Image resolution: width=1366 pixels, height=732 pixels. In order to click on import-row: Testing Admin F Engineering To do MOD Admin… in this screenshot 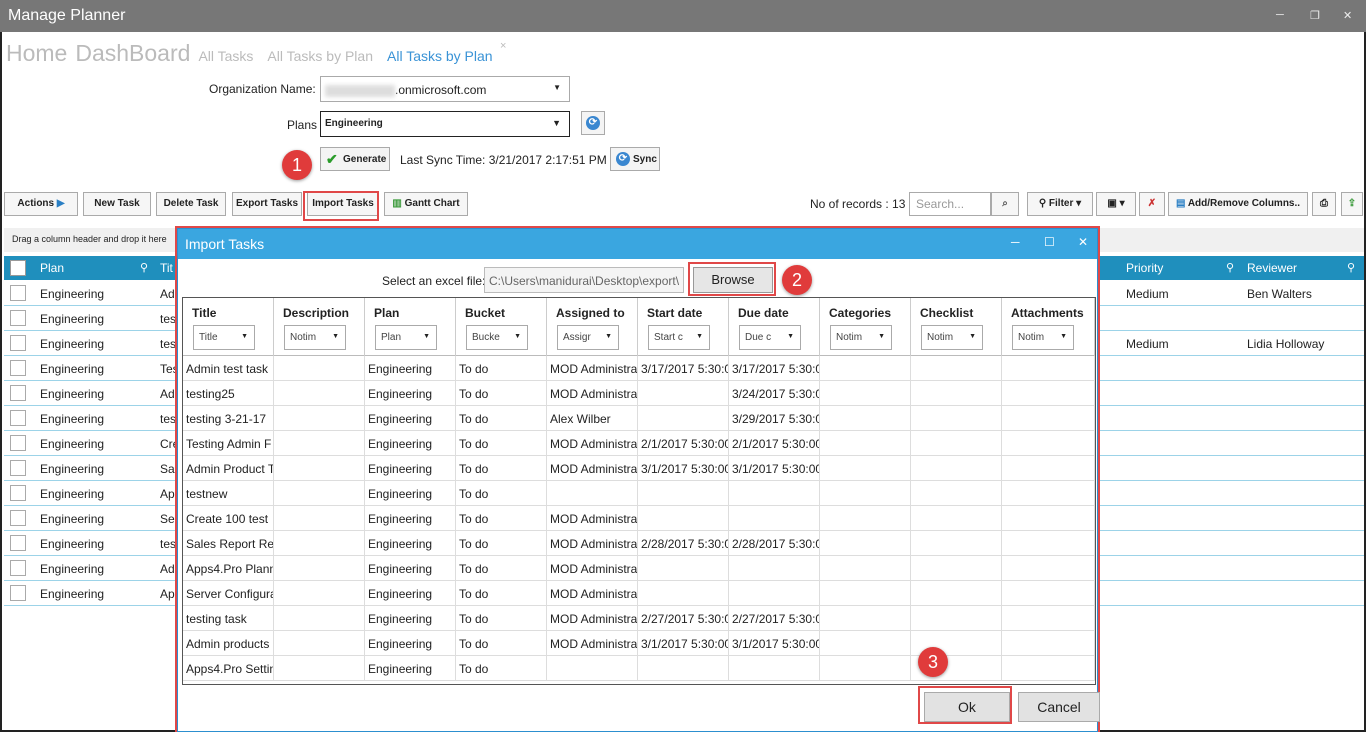, I will do `click(639, 443)`.